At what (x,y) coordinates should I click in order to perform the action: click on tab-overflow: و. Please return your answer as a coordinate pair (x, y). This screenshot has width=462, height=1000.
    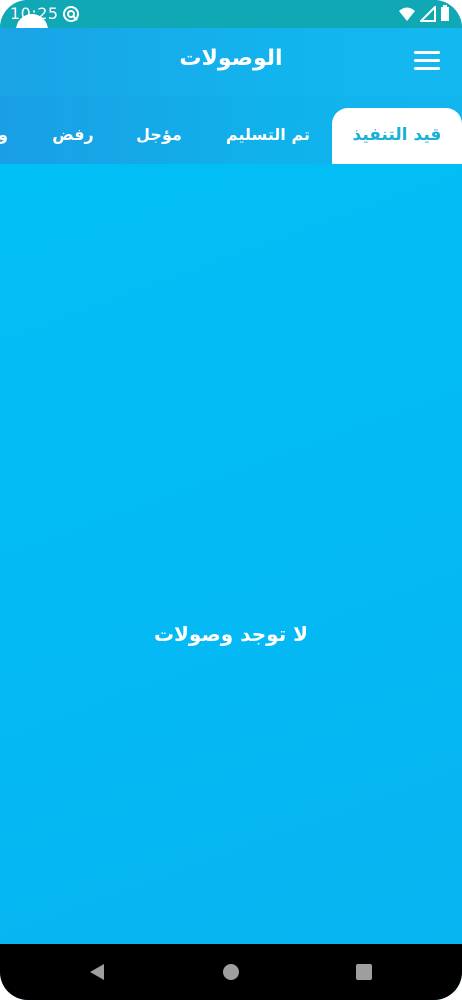
    Looking at the image, I should click on (4, 136).